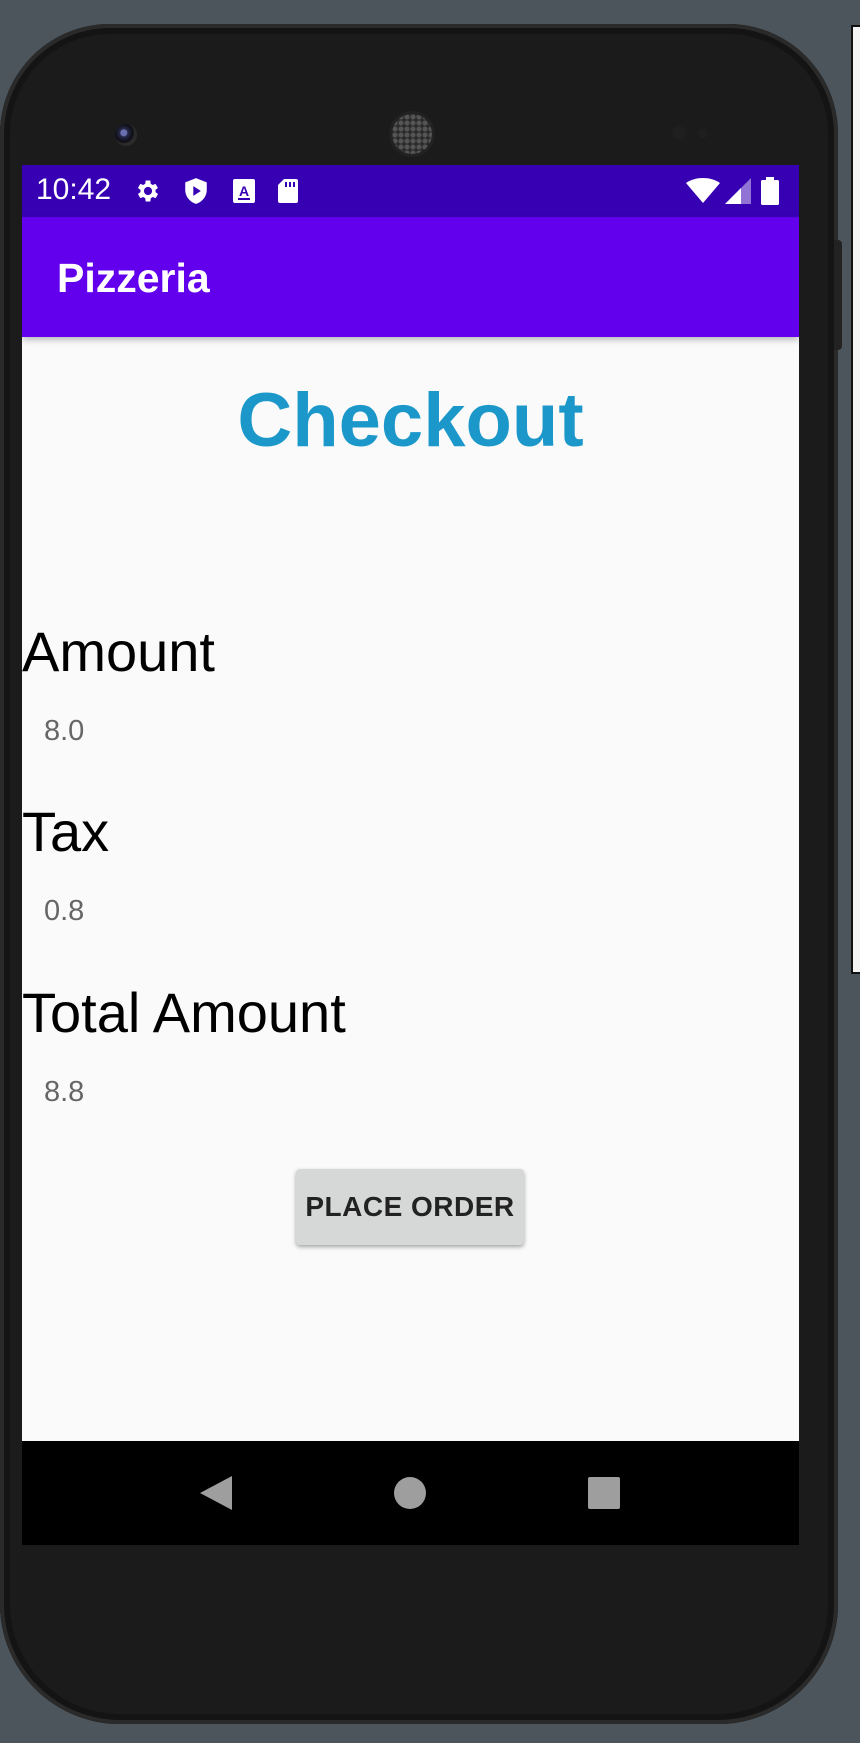  I want to click on wifi-icon, so click(703, 191).